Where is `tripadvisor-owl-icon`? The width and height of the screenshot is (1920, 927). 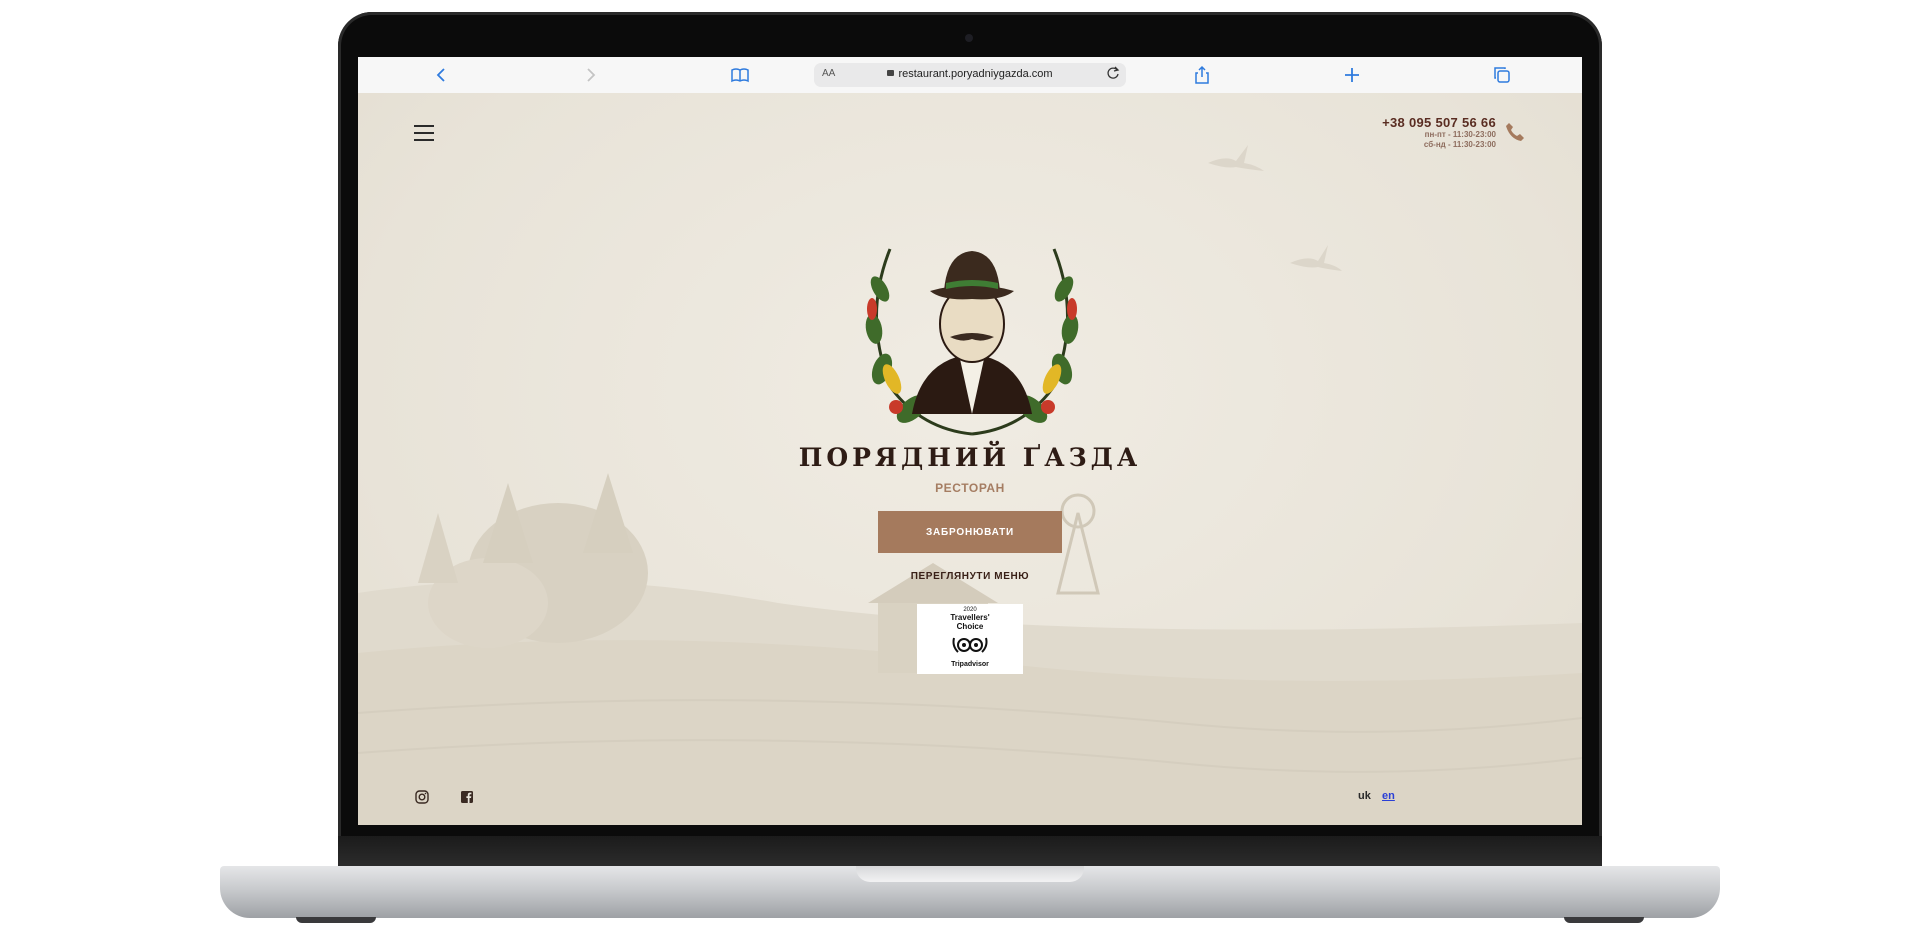 tripadvisor-owl-icon is located at coordinates (970, 645).